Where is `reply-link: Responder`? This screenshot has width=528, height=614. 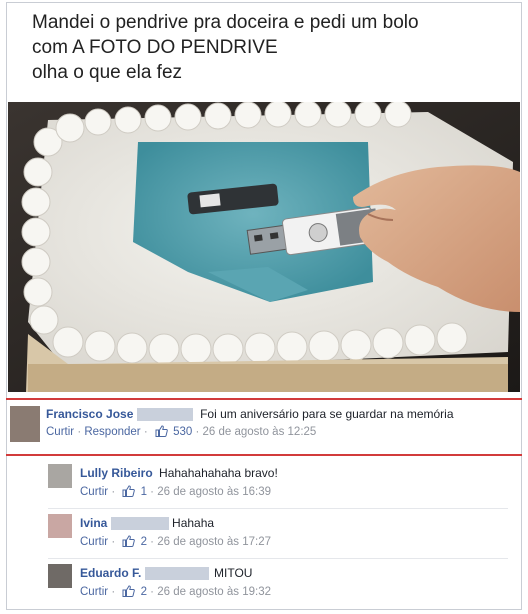 reply-link: Responder is located at coordinates (112, 432).